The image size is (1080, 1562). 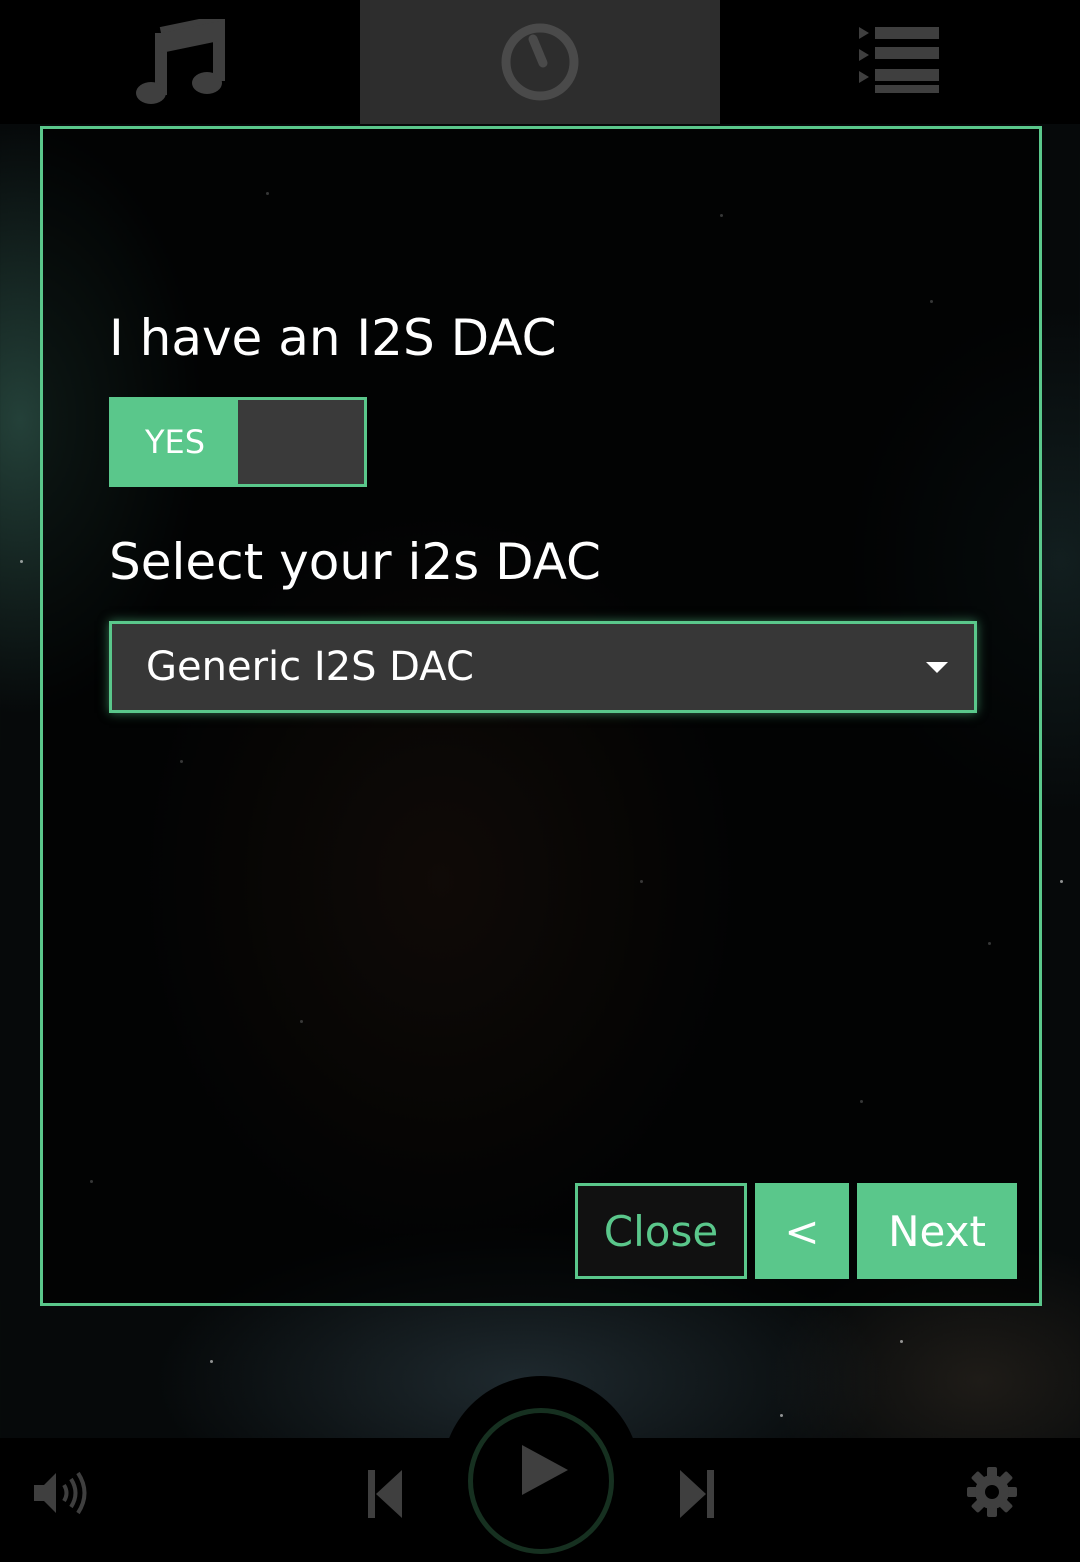 I want to click on close-button: Close, so click(x=661, y=1231).